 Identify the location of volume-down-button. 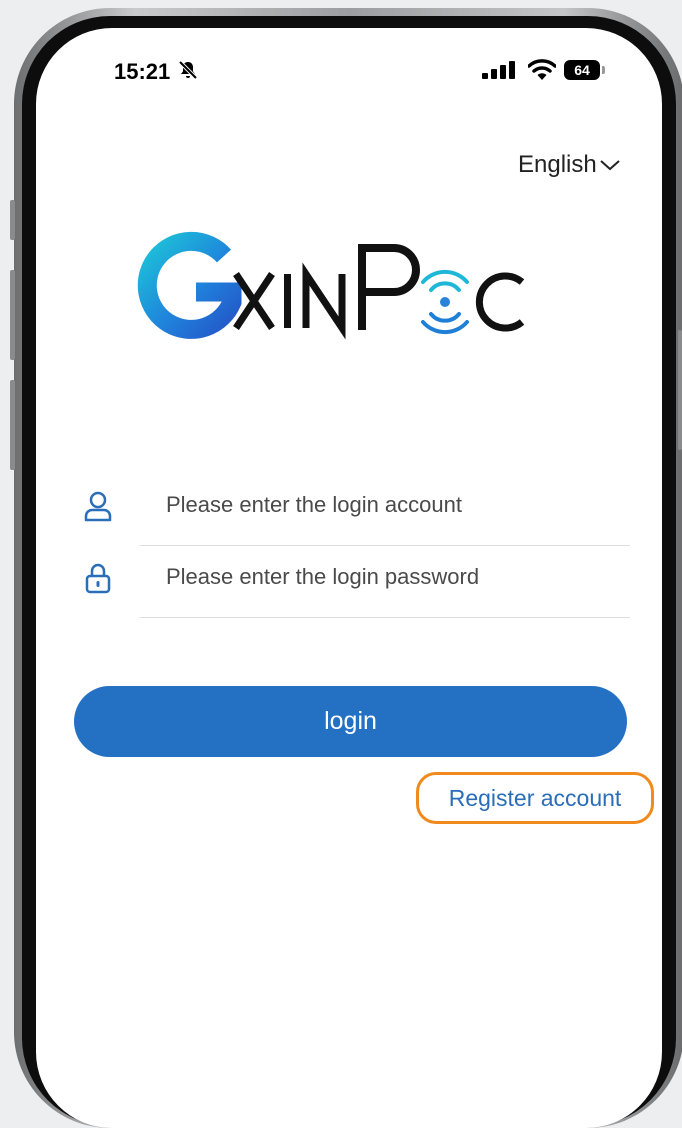
(12, 425).